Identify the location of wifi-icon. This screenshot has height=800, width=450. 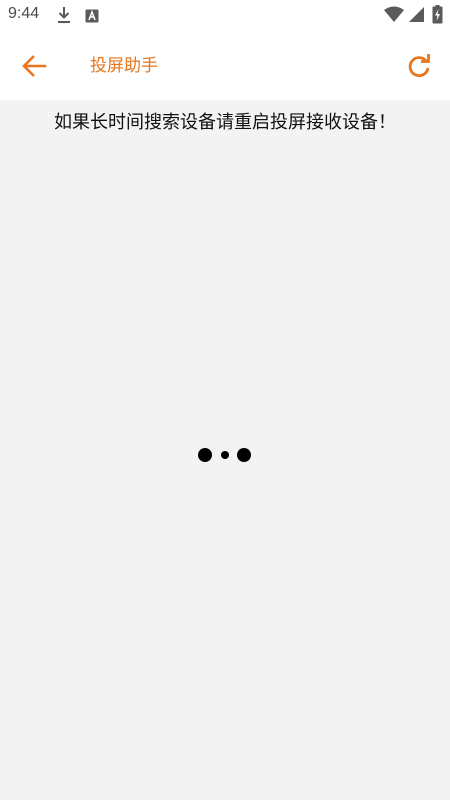
(394, 16).